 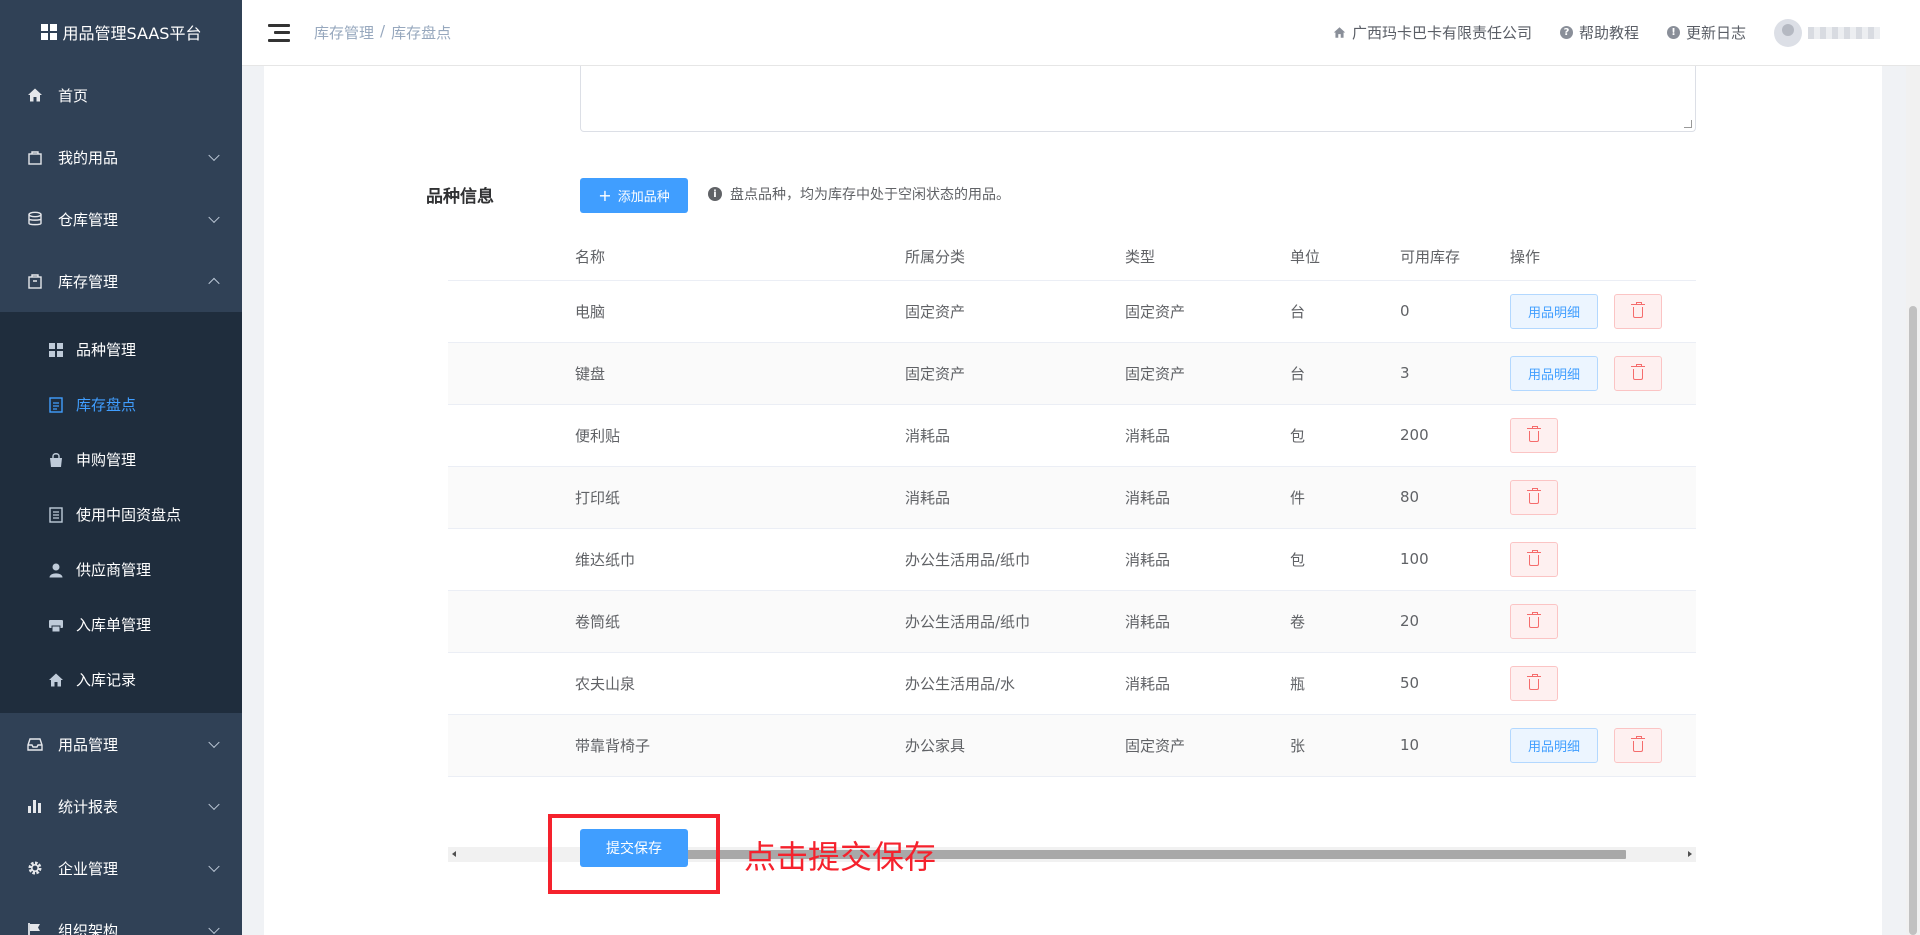 What do you see at coordinates (114, 625) in the screenshot?
I see `sidebar-item-label: 入库单管理` at bounding box center [114, 625].